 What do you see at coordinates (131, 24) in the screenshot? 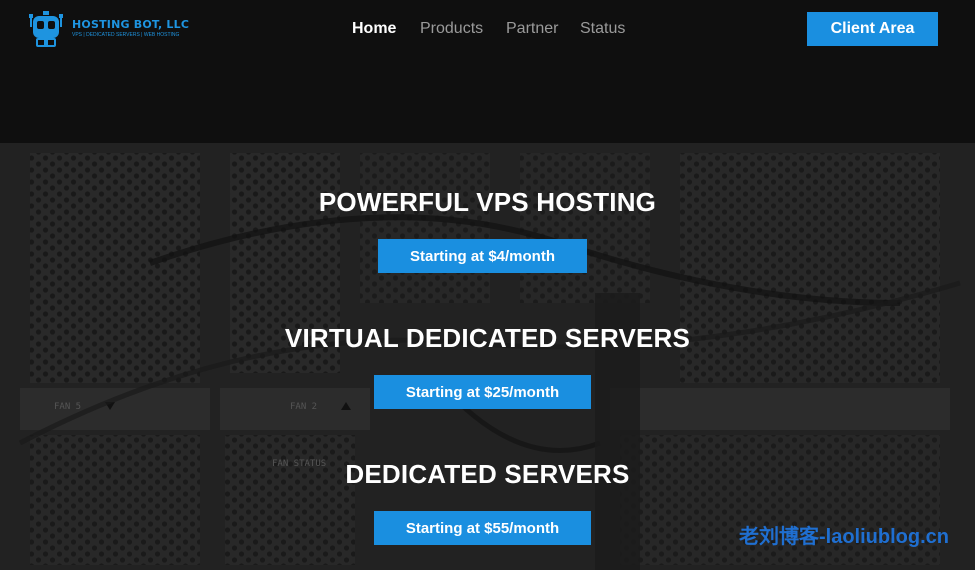
I see `brand-name: HOSTING BOT, LLC` at bounding box center [131, 24].